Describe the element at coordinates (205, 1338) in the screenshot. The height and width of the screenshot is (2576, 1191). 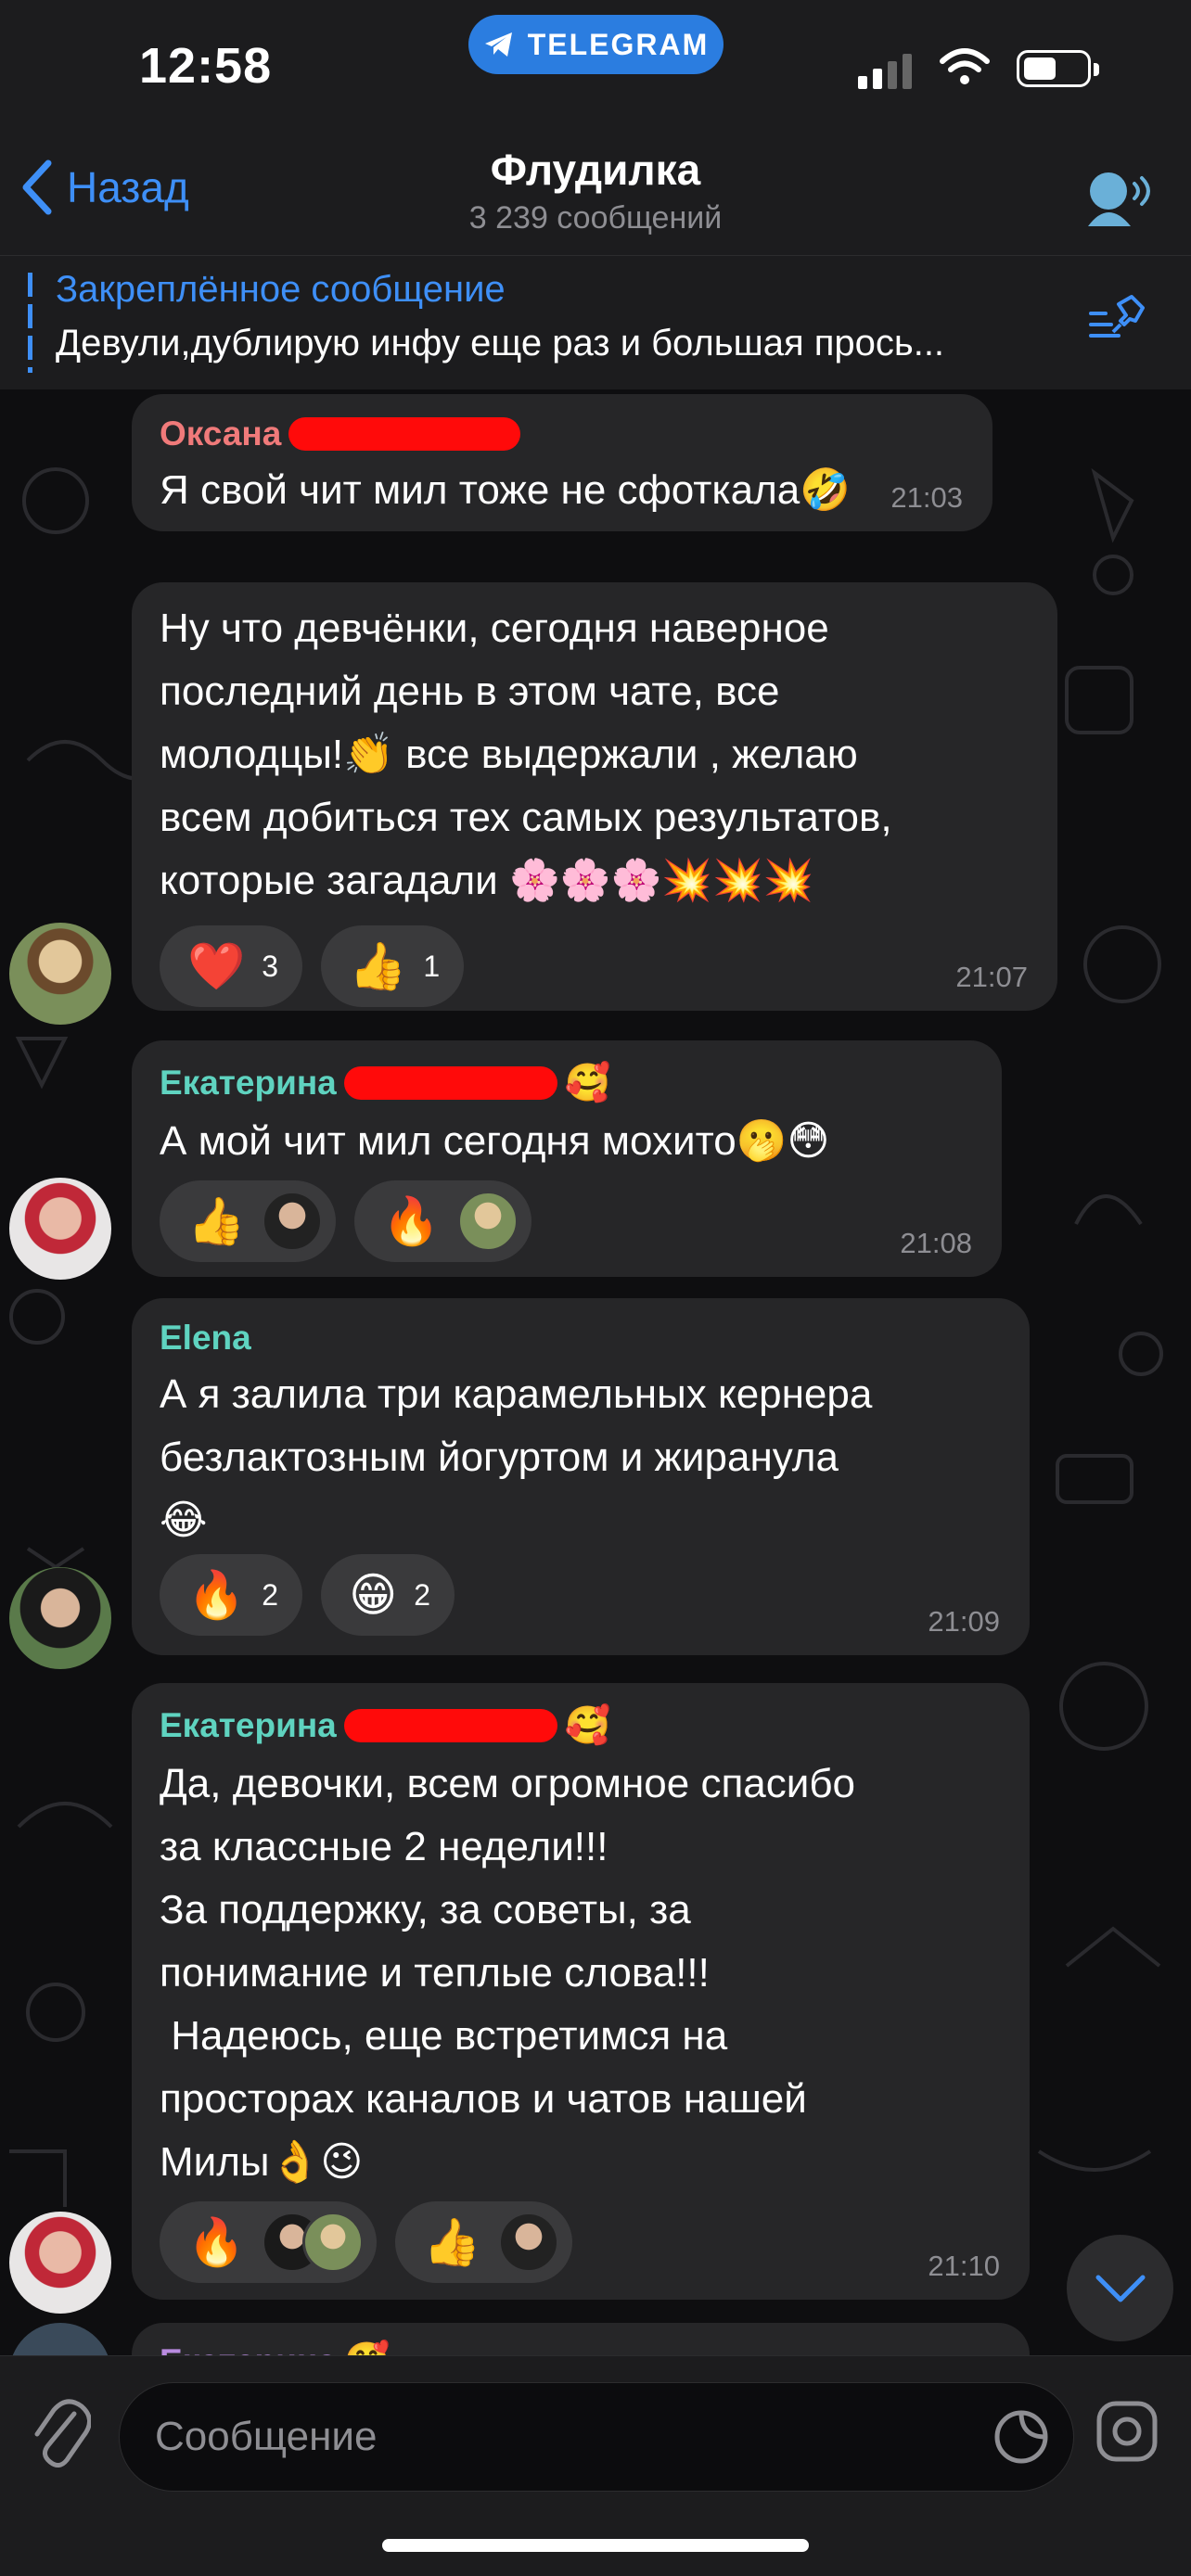
I see `sender-label: Elena` at that location.